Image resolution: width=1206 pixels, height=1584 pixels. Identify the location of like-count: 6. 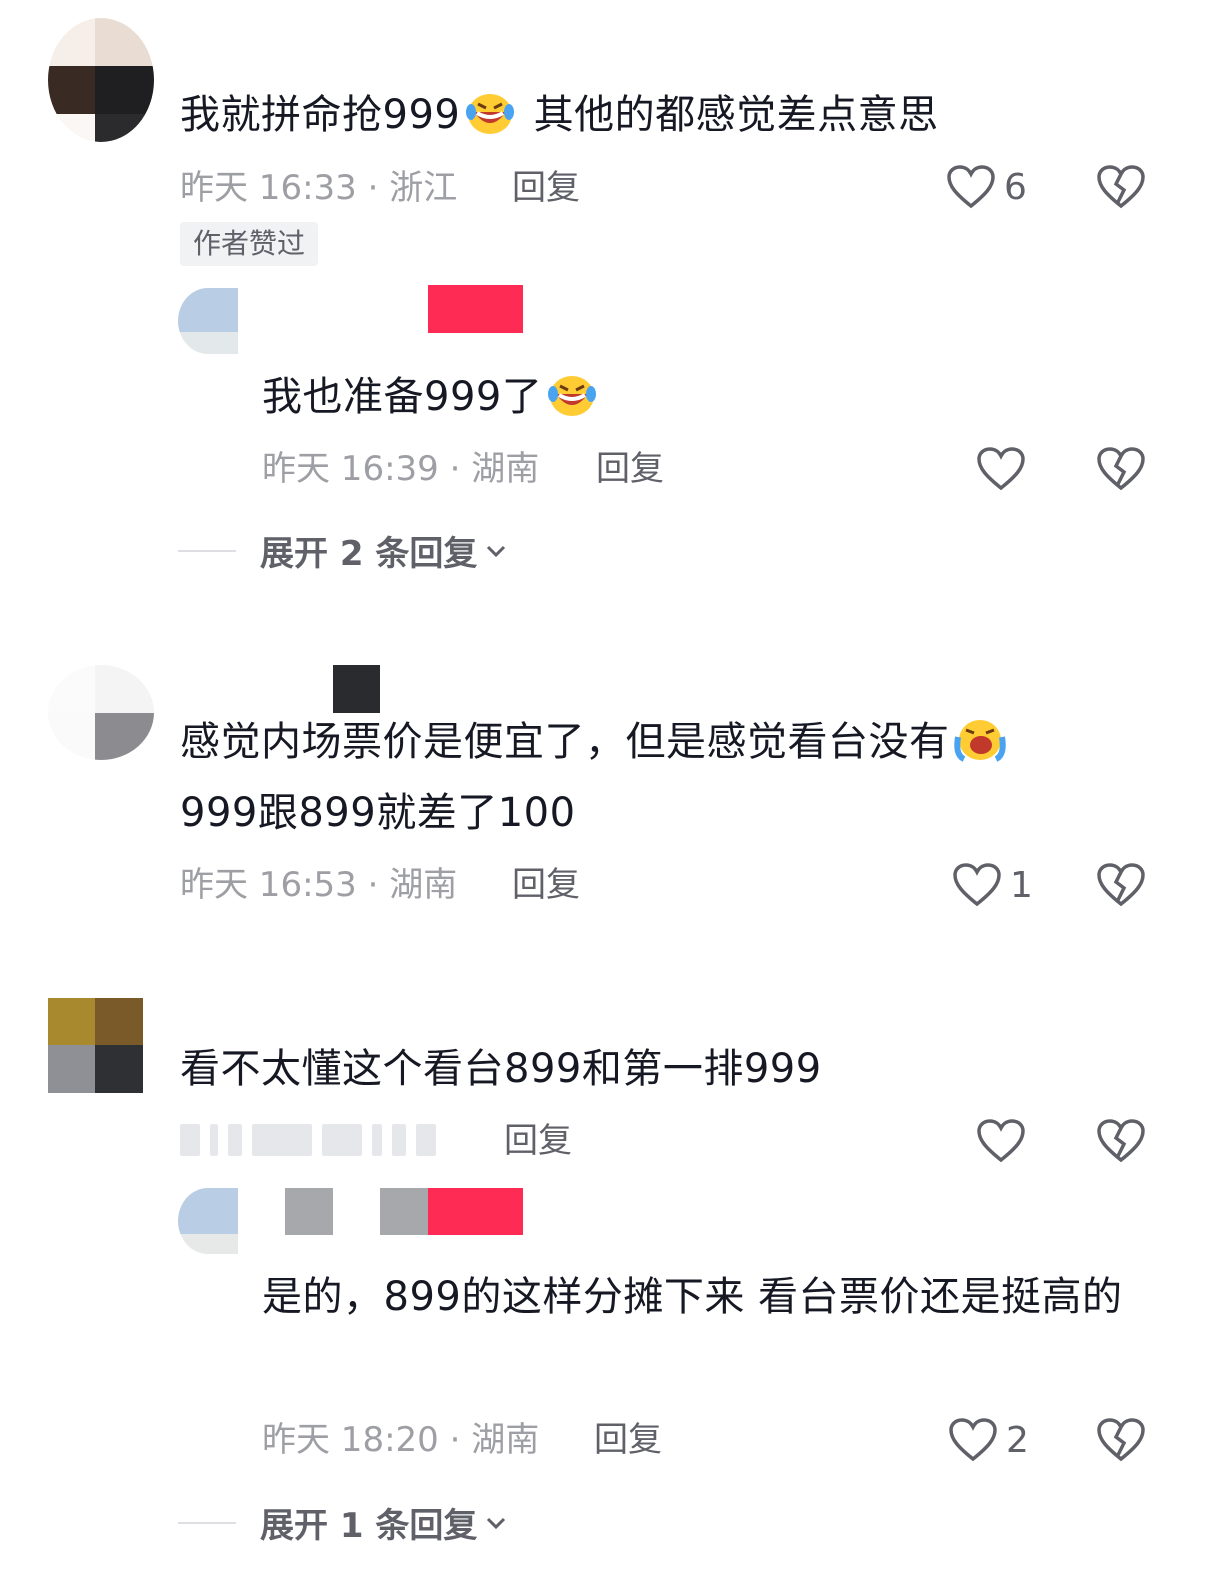
(1015, 187).